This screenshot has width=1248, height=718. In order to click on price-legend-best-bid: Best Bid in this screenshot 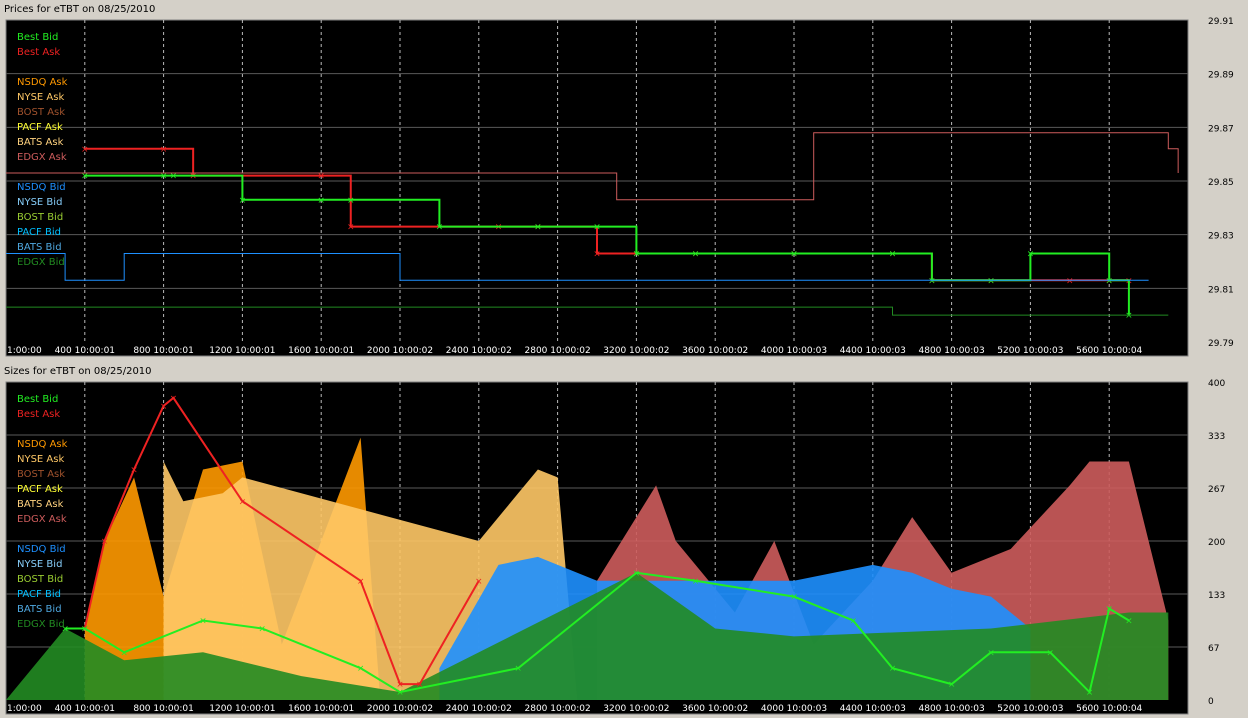, I will do `click(37, 37)`.